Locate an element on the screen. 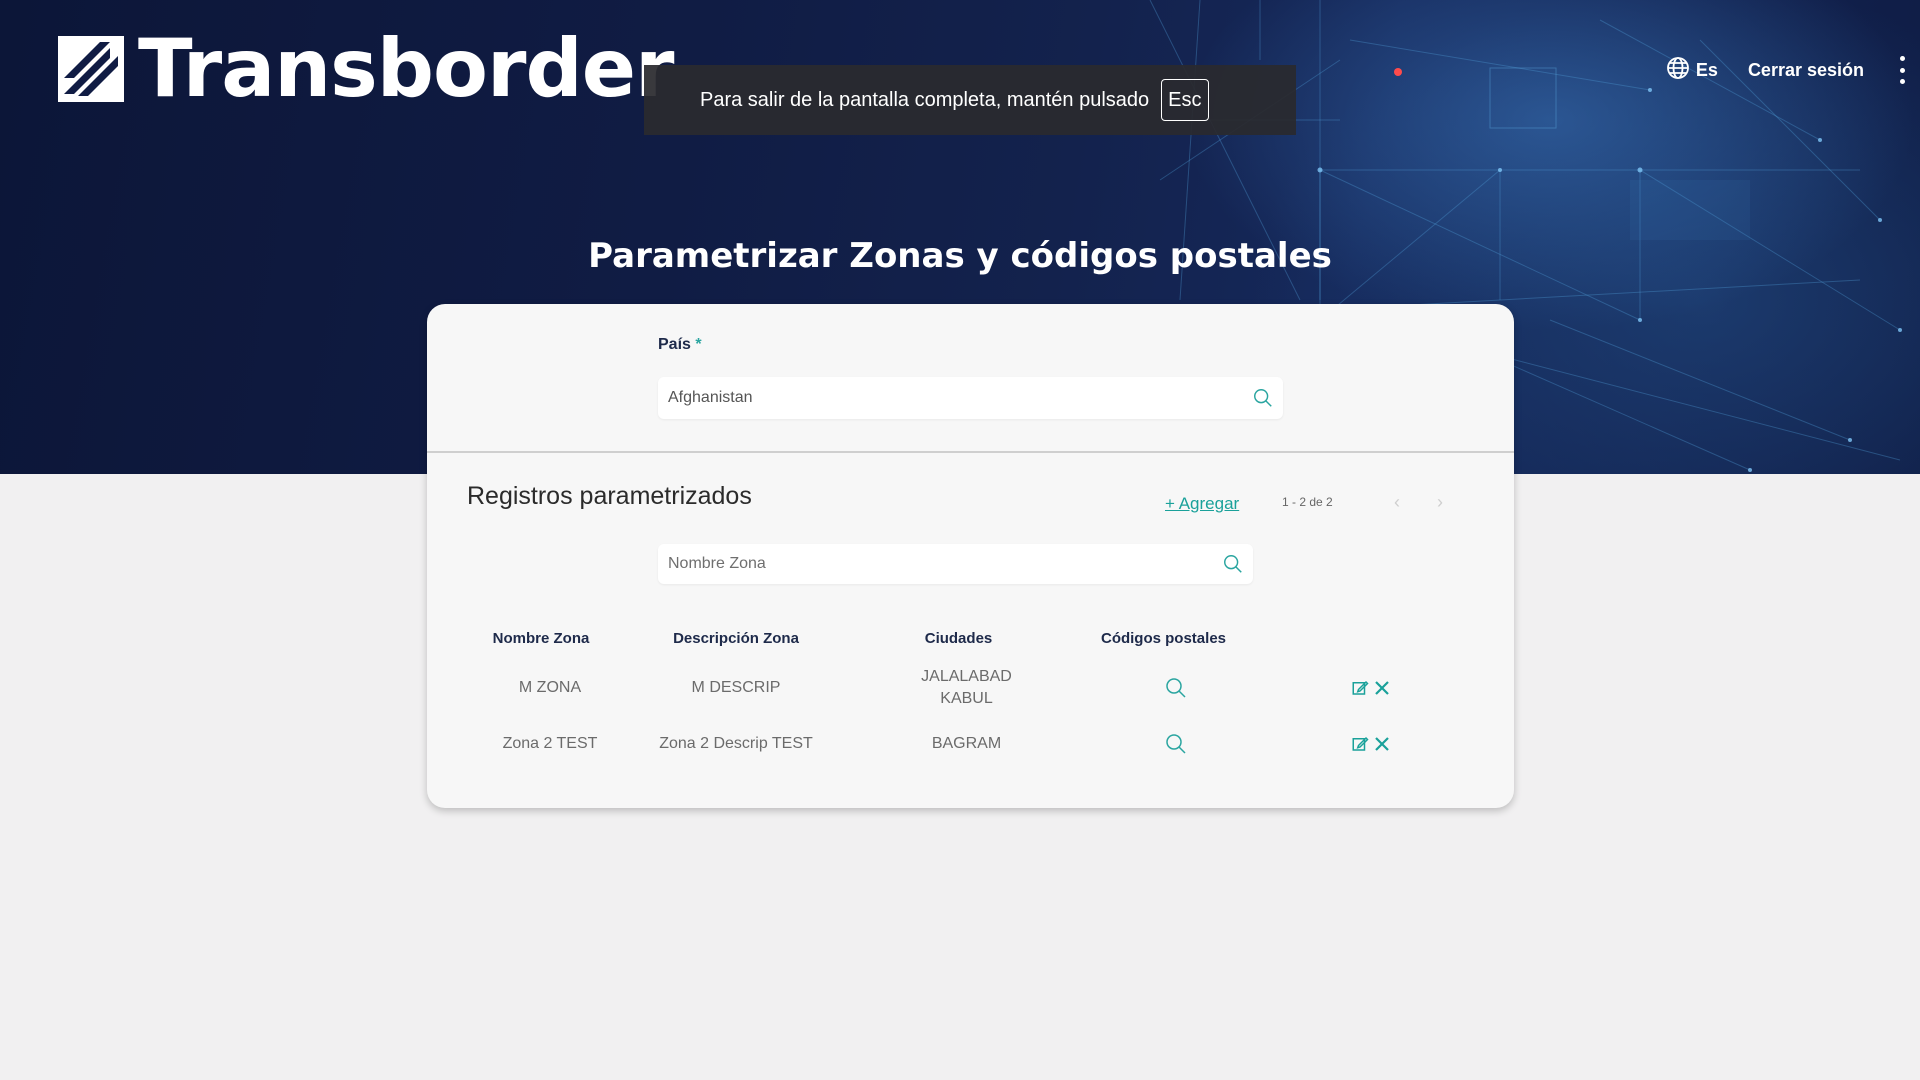  column-header-zone-name: Nombre Zona is located at coordinates (541, 638).